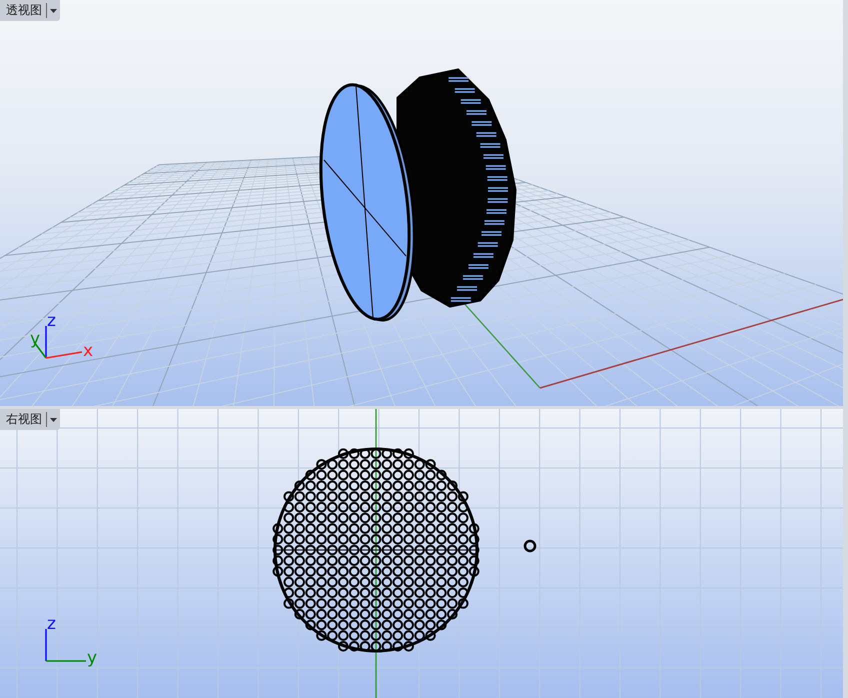 The image size is (848, 698). I want to click on axis-label: x, so click(88, 351).